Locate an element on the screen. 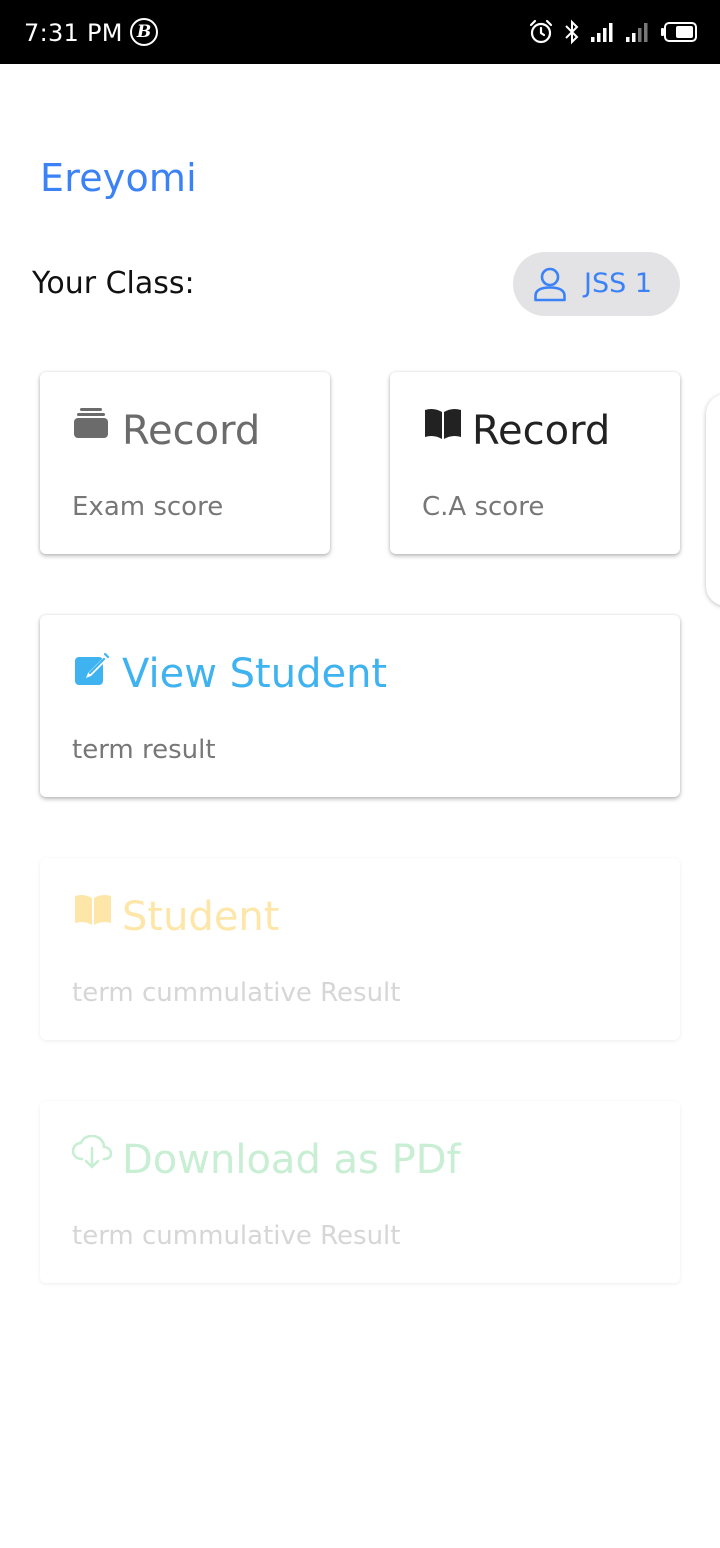 The image size is (720, 1548). card-subtitle: C.A score is located at coordinates (483, 507).